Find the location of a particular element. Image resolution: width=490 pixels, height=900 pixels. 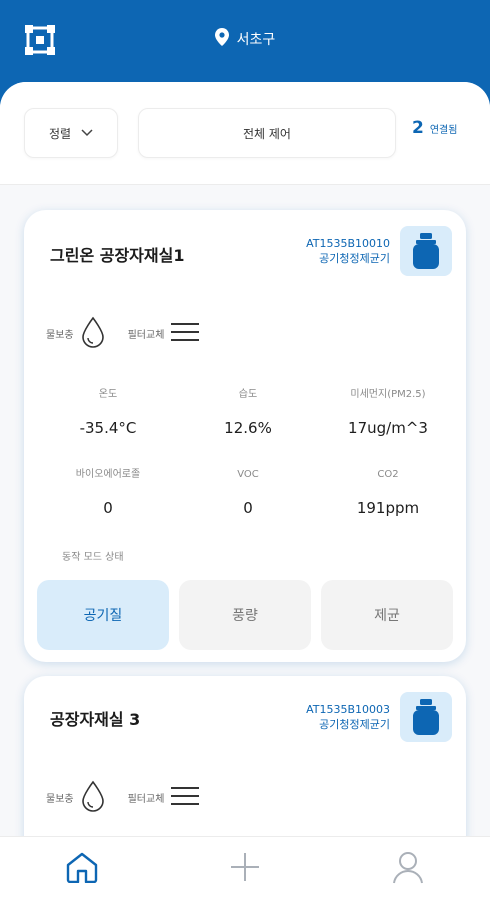

metric-label: VOC is located at coordinates (248, 474).